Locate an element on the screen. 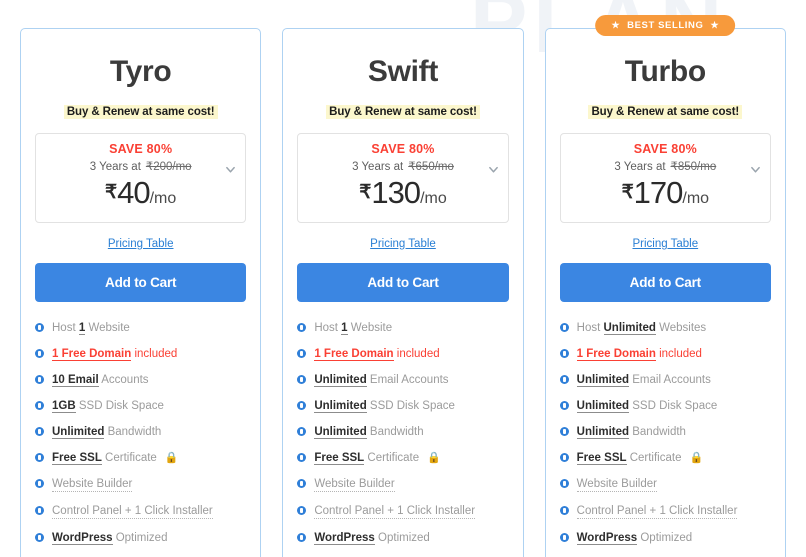 The height and width of the screenshot is (557, 806). feature-text-post: SSD Disk Space is located at coordinates (119, 406).